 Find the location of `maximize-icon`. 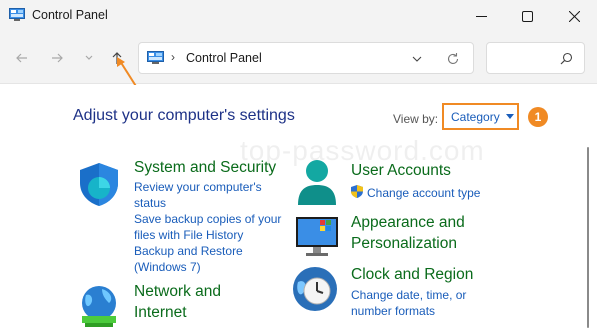

maximize-icon is located at coordinates (527, 16).